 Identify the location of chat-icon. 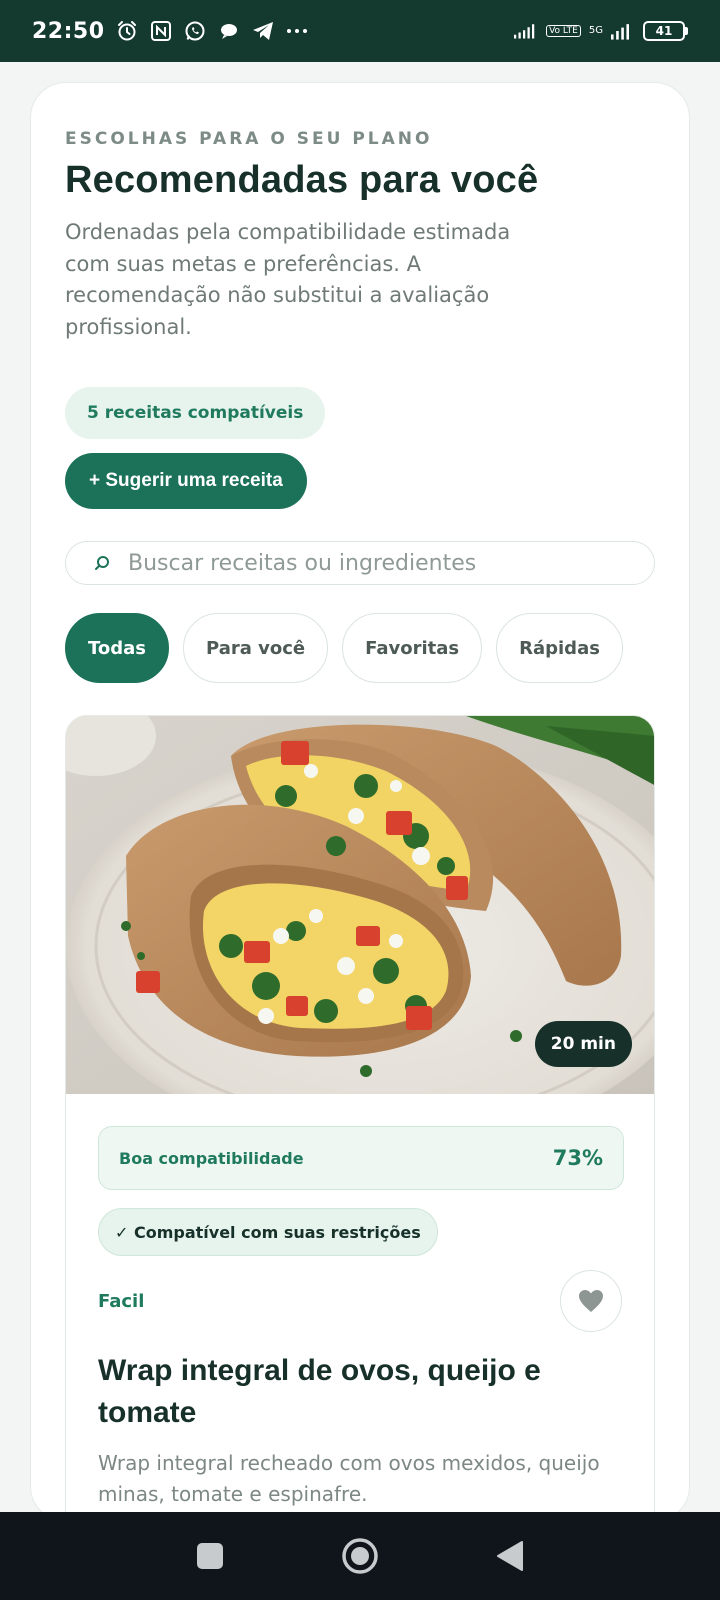
(229, 31).